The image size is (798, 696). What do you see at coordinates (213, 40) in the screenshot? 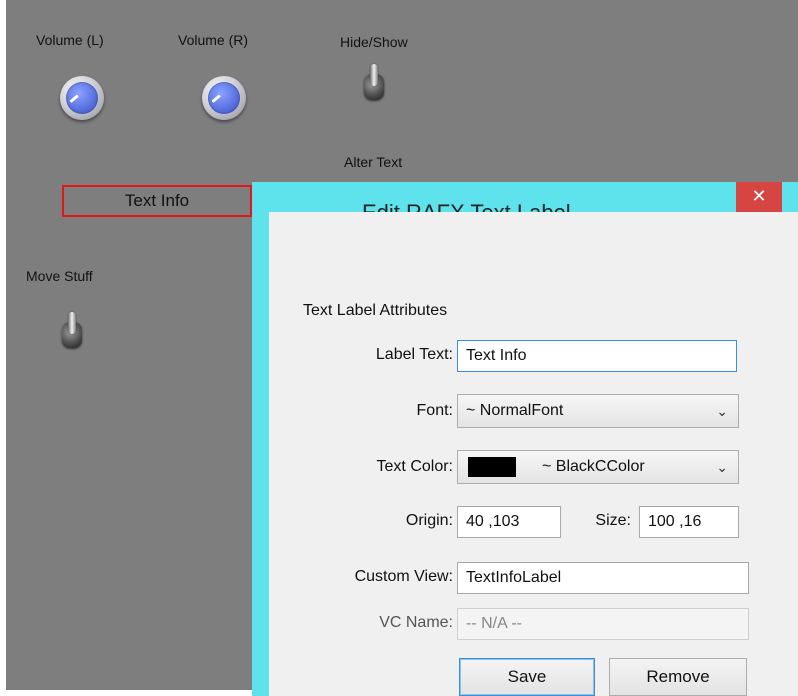
I see `volume-r-label: Volume (R)` at bounding box center [213, 40].